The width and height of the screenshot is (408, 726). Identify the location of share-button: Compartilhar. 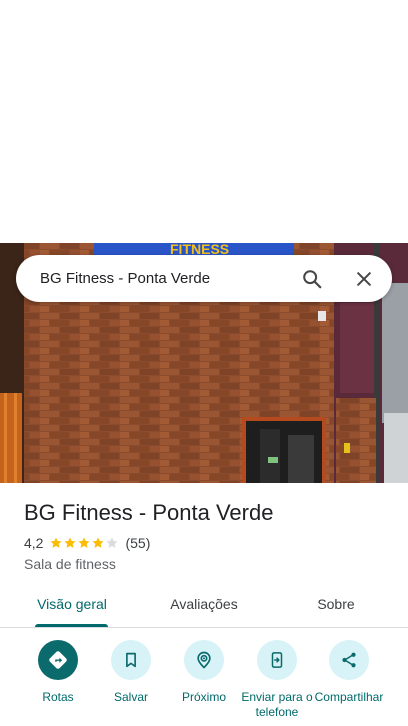
(349, 672).